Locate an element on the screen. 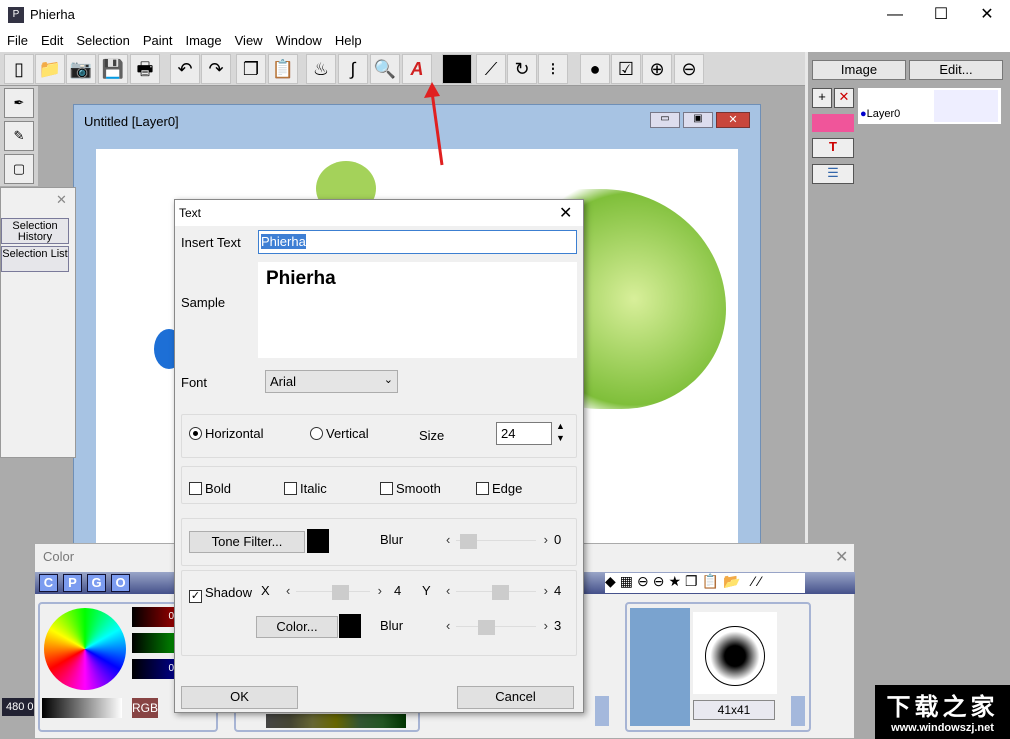 This screenshot has height=739, width=1010. edge-checkbox: Edge is located at coordinates (499, 488).